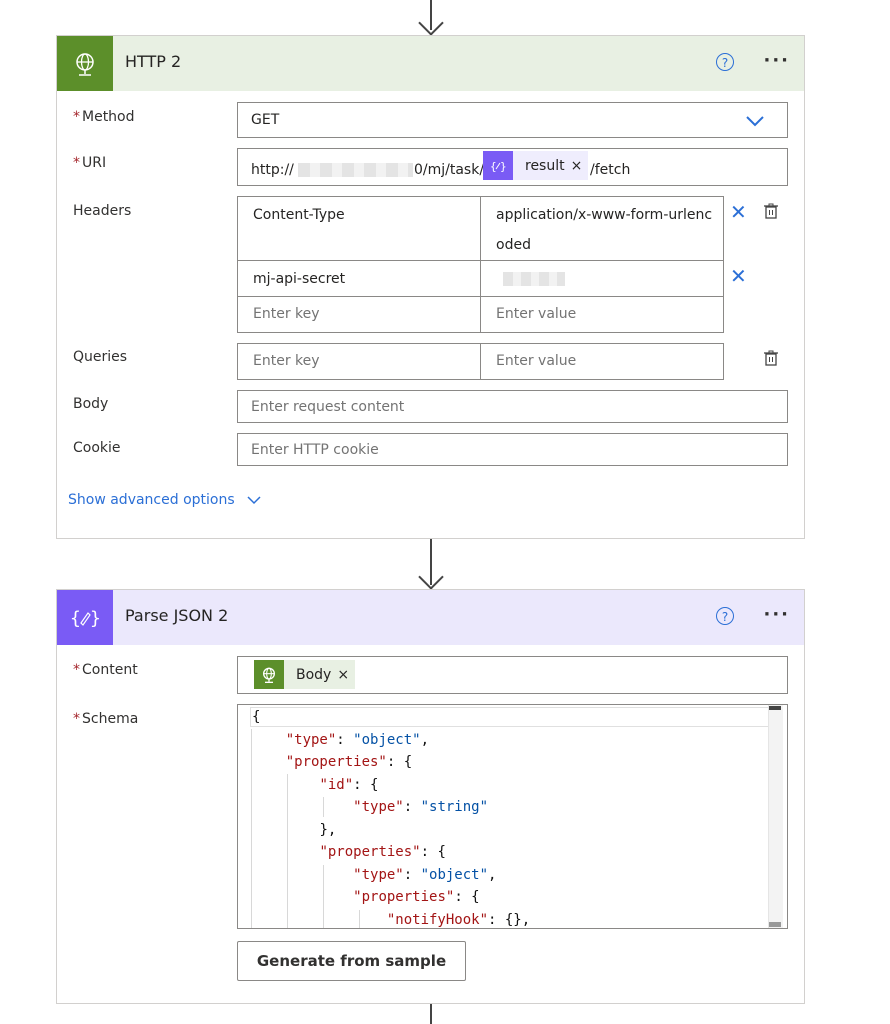  What do you see at coordinates (391, 830) in the screenshot?
I see `code-line: },` at bounding box center [391, 830].